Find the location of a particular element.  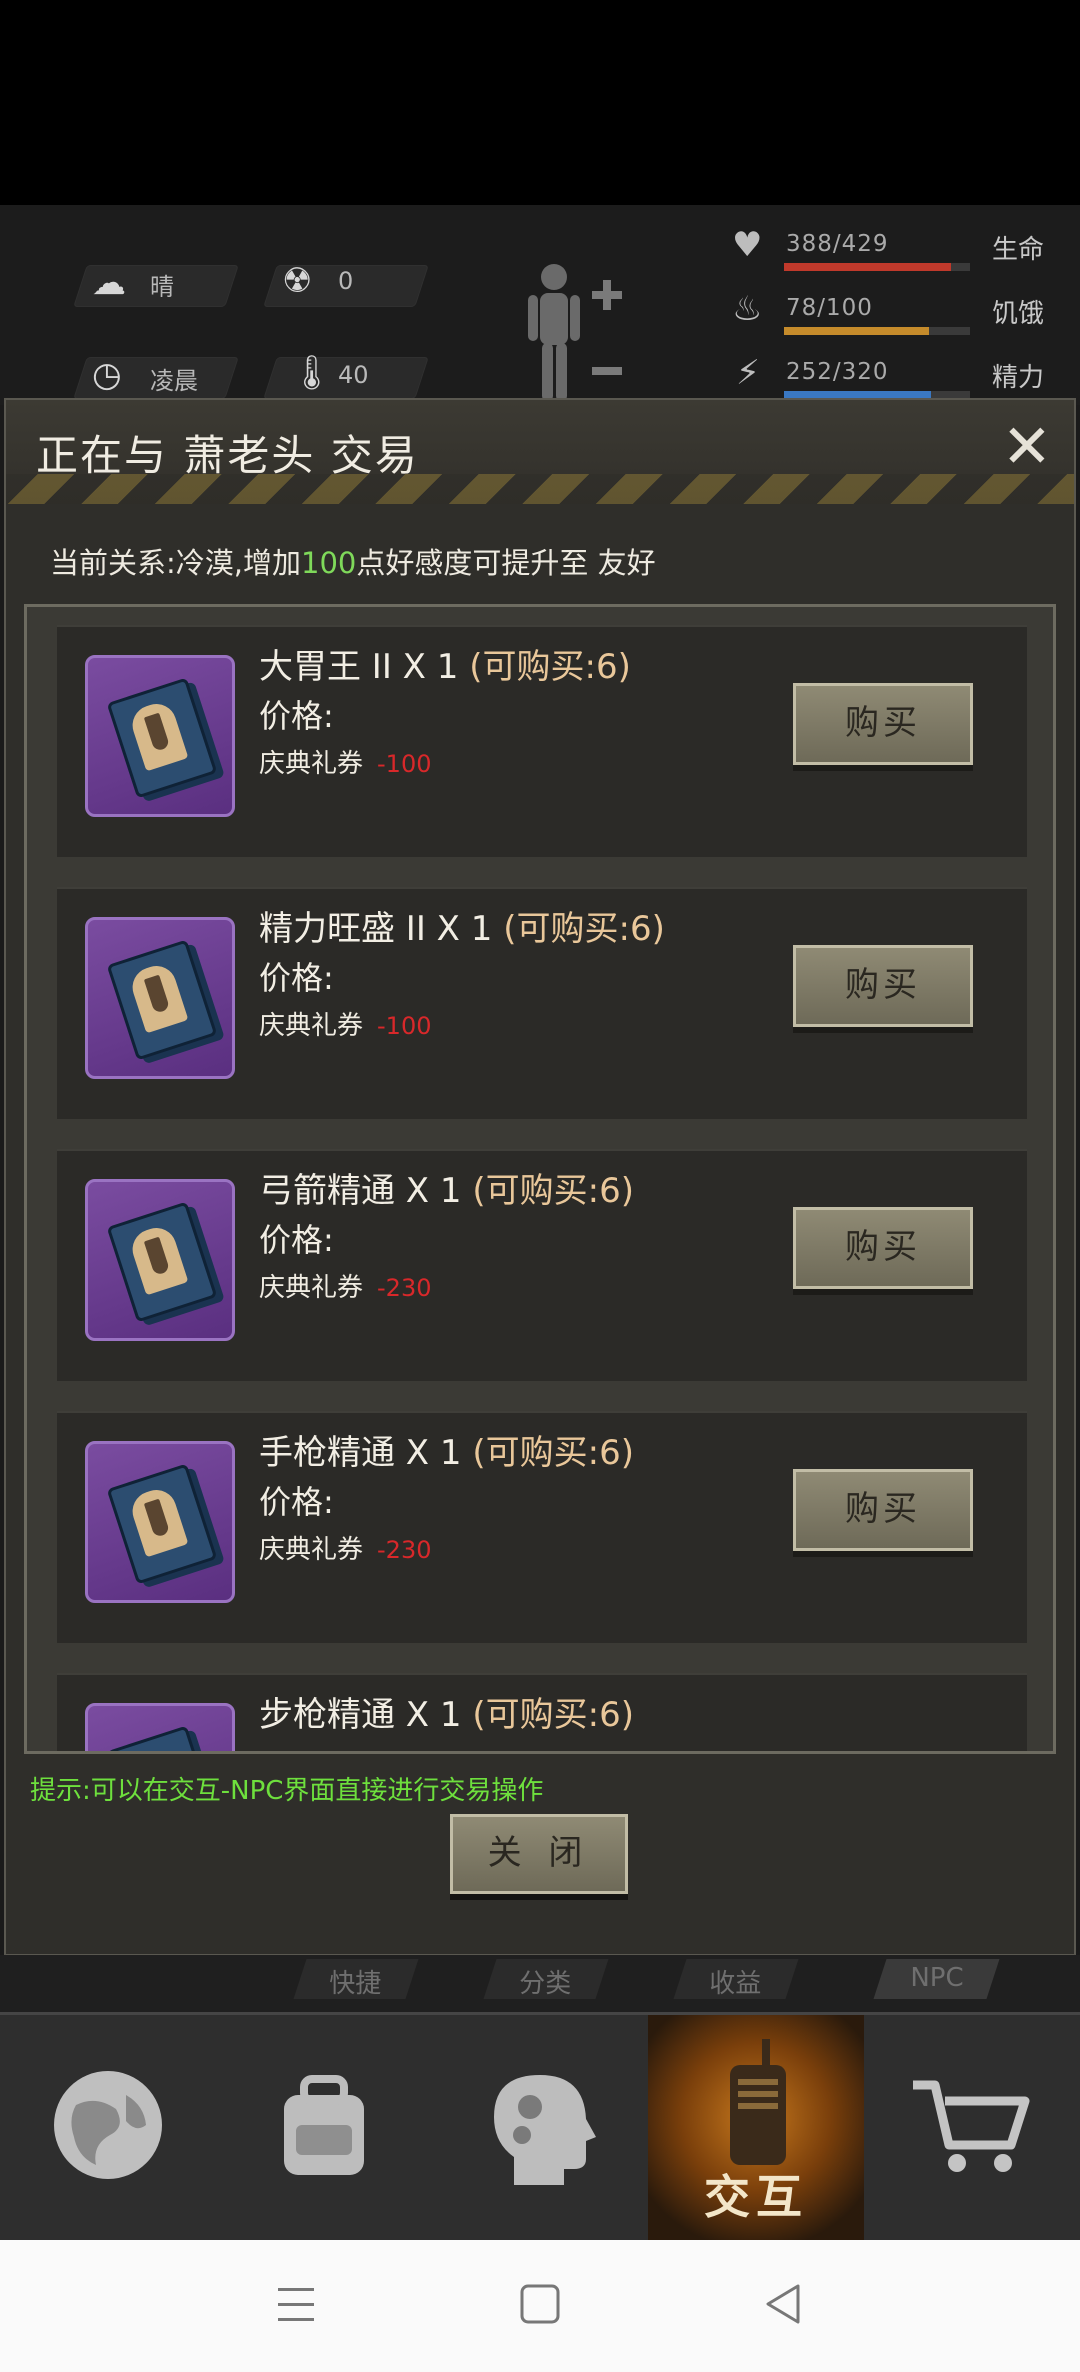

tab-income: 收益 is located at coordinates (736, 1979).